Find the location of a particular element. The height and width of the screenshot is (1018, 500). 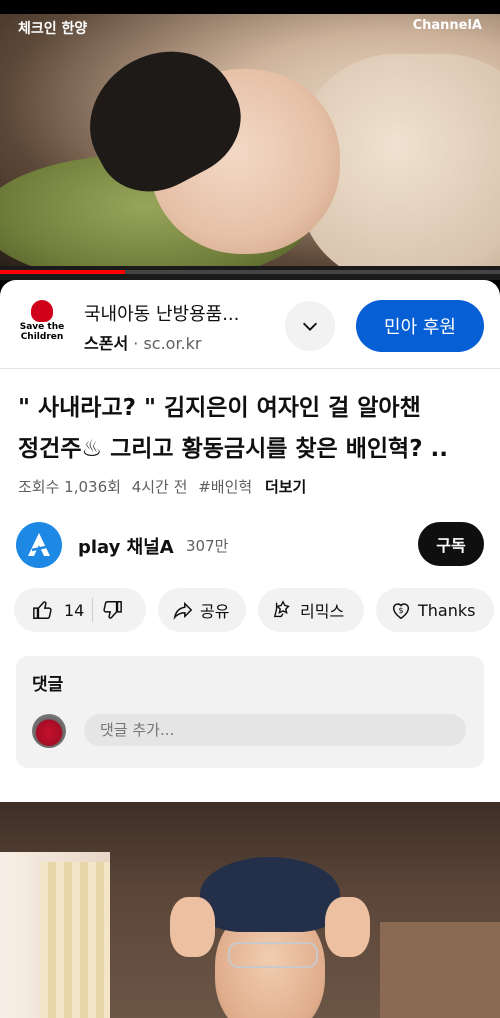

thumbnail-hand-right is located at coordinates (347, 927).